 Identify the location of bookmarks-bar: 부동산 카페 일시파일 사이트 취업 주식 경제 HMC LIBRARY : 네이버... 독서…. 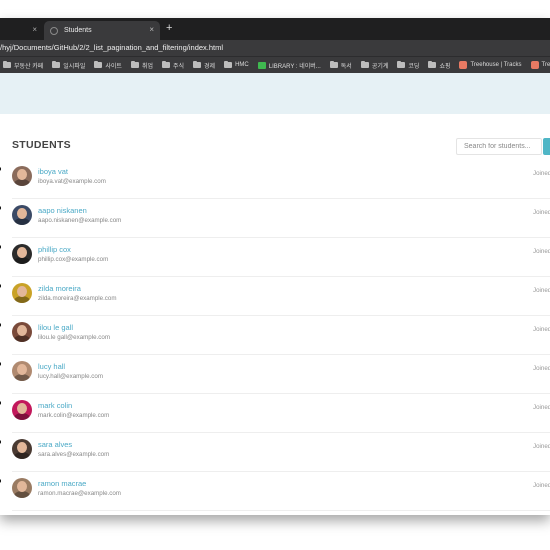
(275, 64).